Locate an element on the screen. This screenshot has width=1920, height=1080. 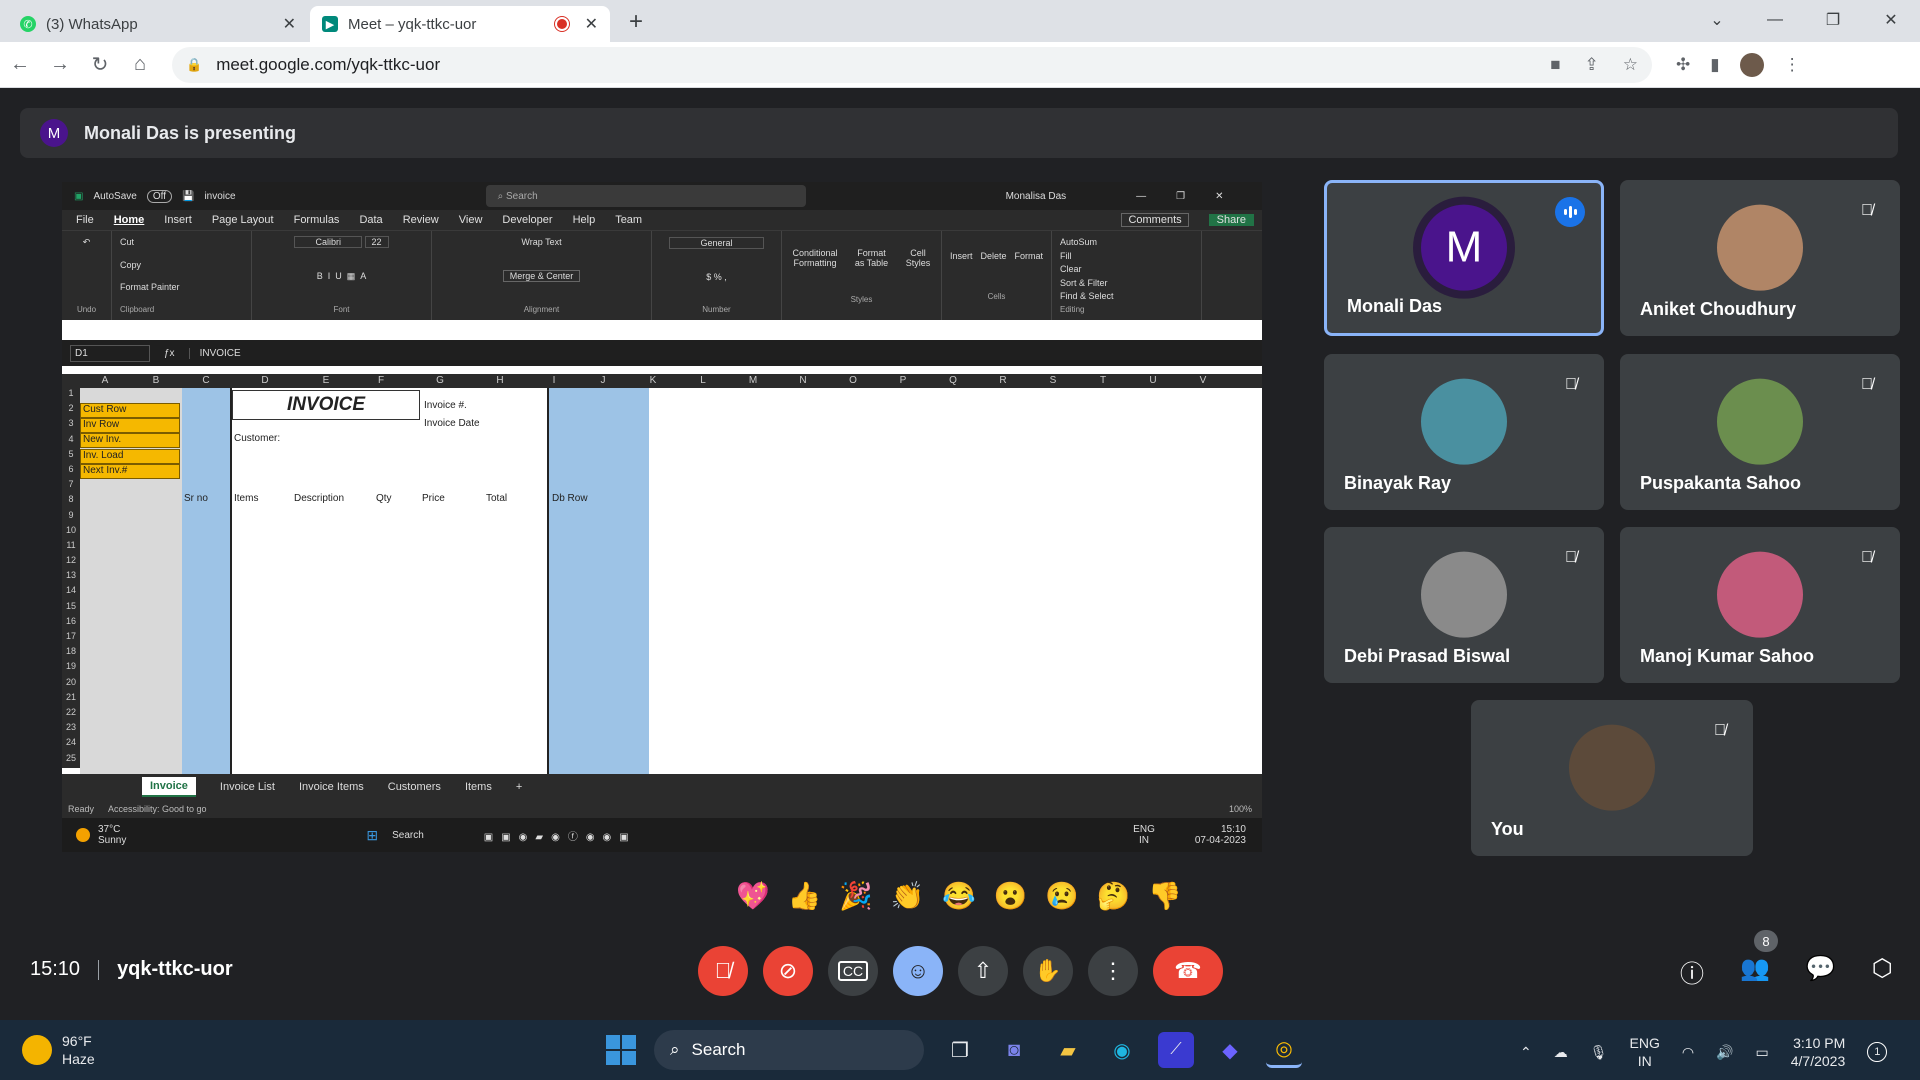
delete-cells-button: Delete is located at coordinates (993, 256).